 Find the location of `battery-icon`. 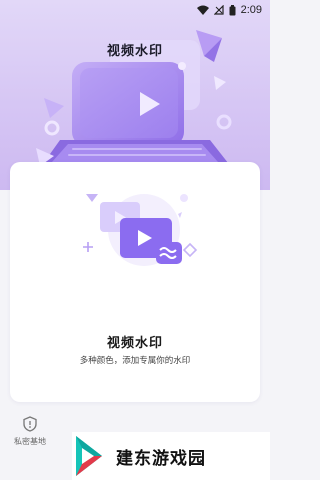

battery-icon is located at coordinates (232, 9).